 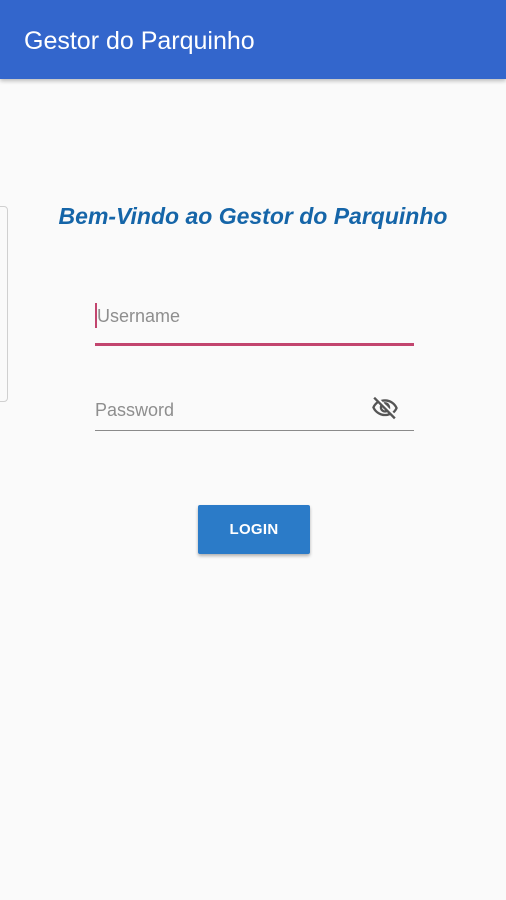 What do you see at coordinates (139, 41) in the screenshot?
I see `app-title: Gestor do Parquinho` at bounding box center [139, 41].